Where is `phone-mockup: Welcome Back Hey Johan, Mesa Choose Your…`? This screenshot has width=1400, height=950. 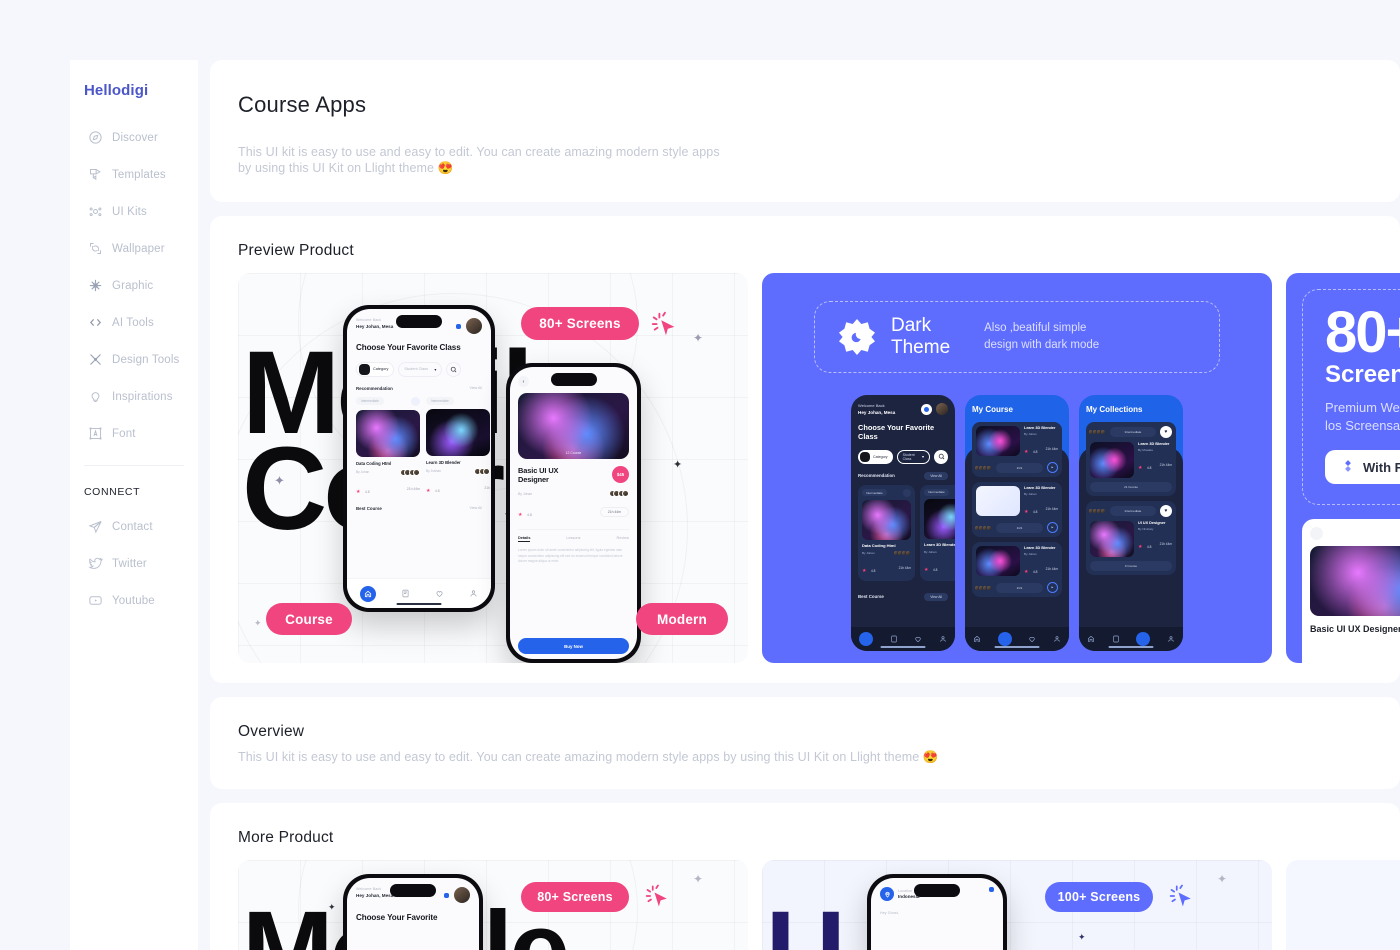 phone-mockup: Welcome Back Hey Johan, Mesa Choose Your… is located at coordinates (413, 912).